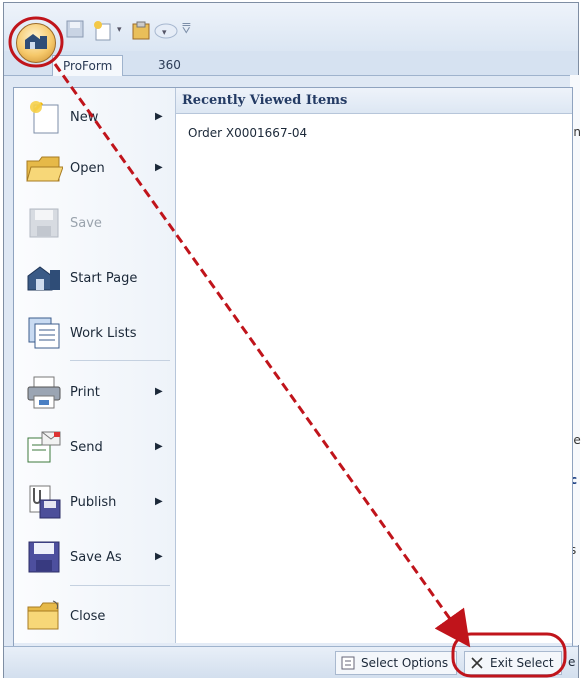 The height and width of the screenshot is (681, 584). I want to click on send-icon, so click(44, 447).